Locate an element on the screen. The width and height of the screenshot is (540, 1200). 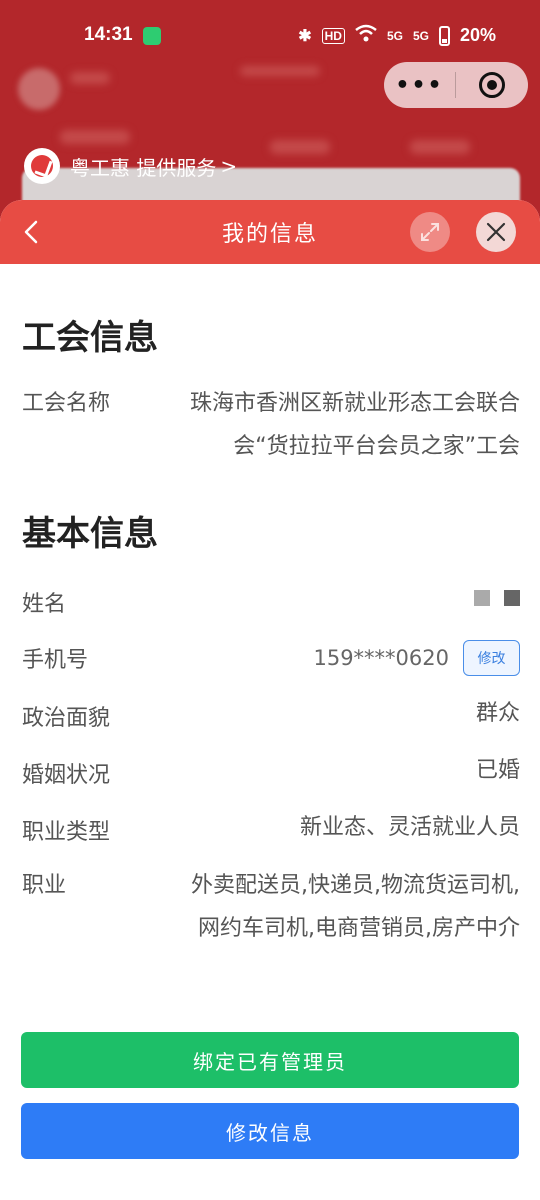
job-type-label: 职业类型 is located at coordinates (66, 832).